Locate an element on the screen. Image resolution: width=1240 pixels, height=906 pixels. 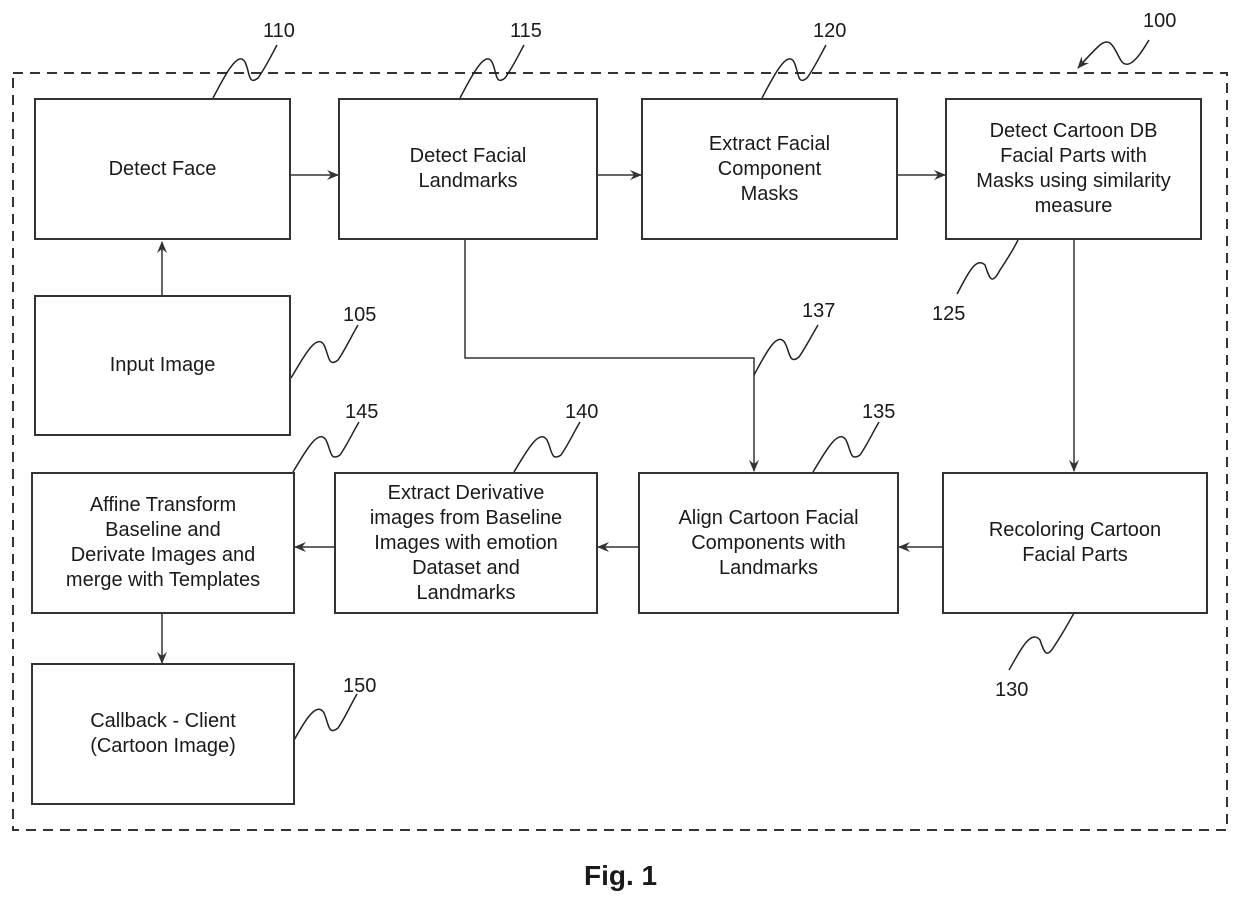
node-callback-client: Callback - Client (Cartoon Image) is located at coordinates (163, 734).